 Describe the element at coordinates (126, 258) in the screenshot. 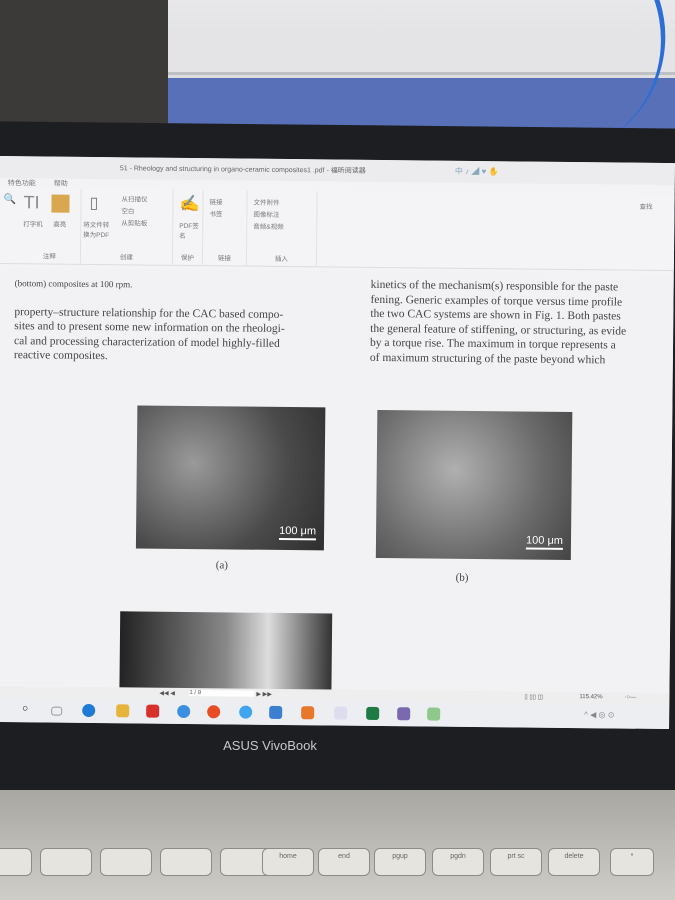

I see `group-label: 创建` at that location.